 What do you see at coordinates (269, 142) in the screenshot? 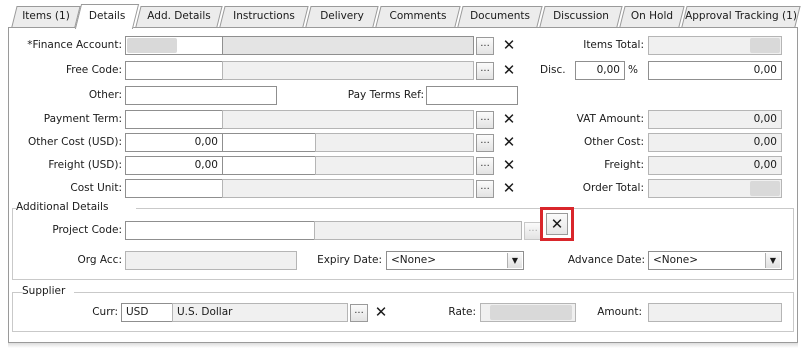
I see `other-cost-code-field` at bounding box center [269, 142].